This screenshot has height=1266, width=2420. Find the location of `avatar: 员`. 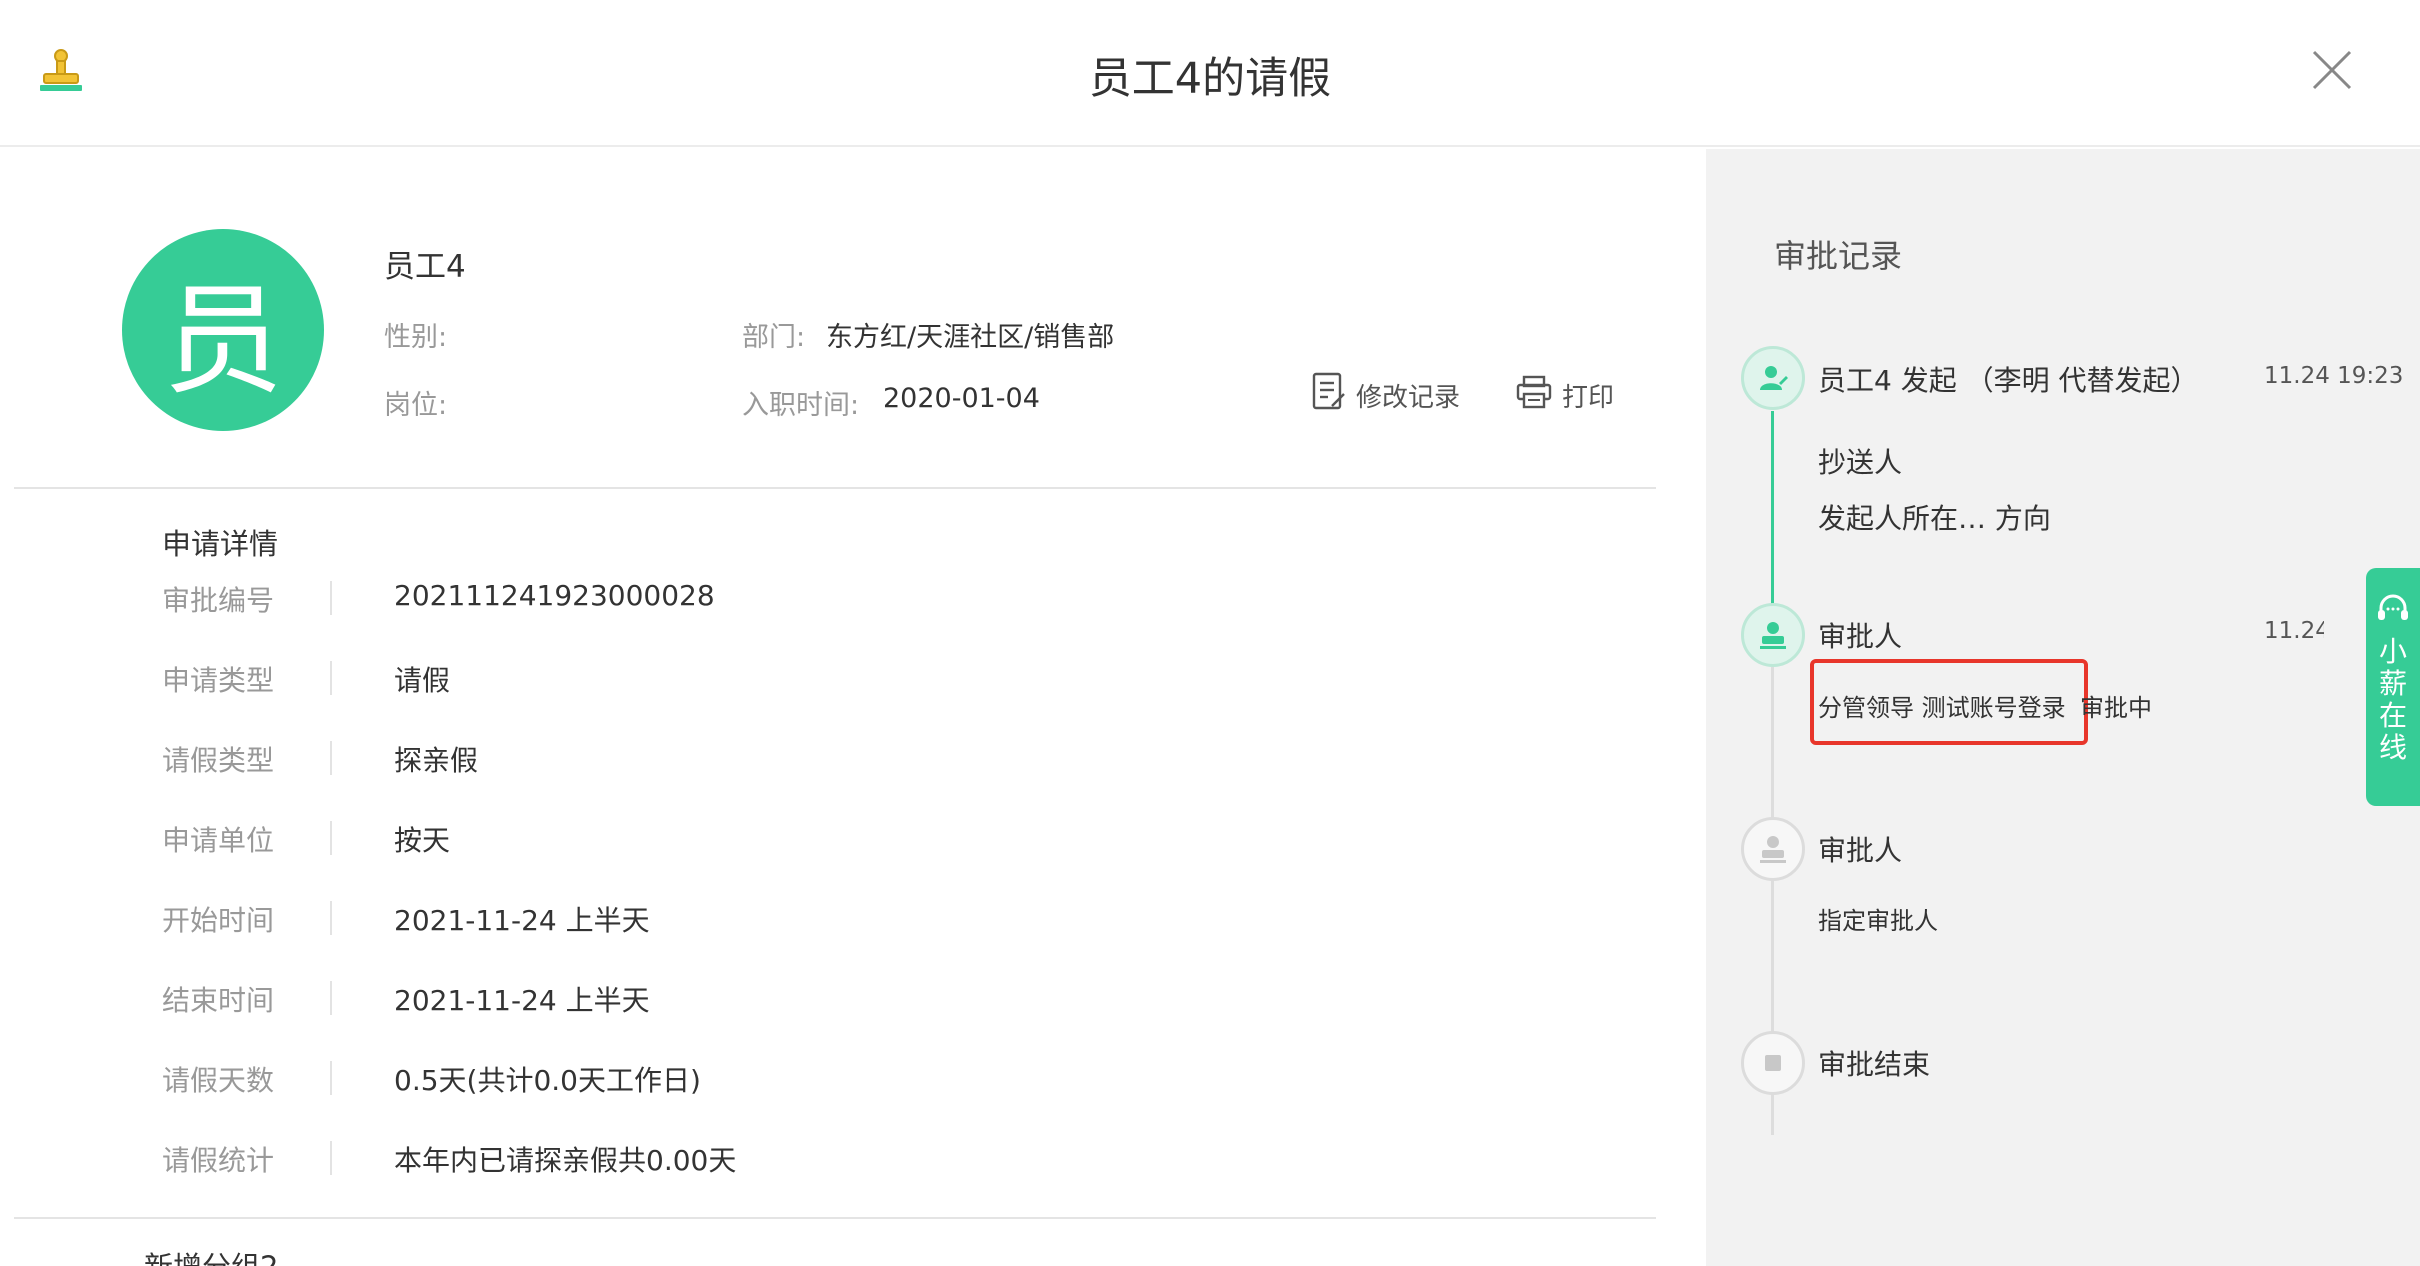

avatar: 员 is located at coordinates (223, 330).